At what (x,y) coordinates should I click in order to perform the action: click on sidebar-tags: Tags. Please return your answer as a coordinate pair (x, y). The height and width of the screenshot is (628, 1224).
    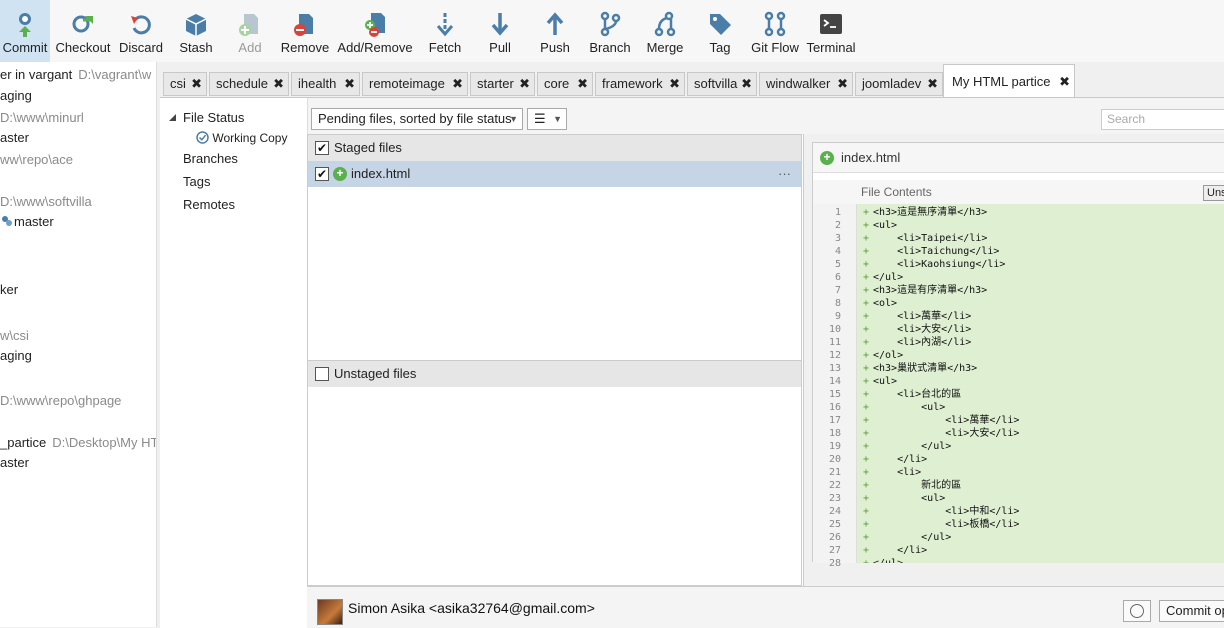
    Looking at the image, I should click on (196, 181).